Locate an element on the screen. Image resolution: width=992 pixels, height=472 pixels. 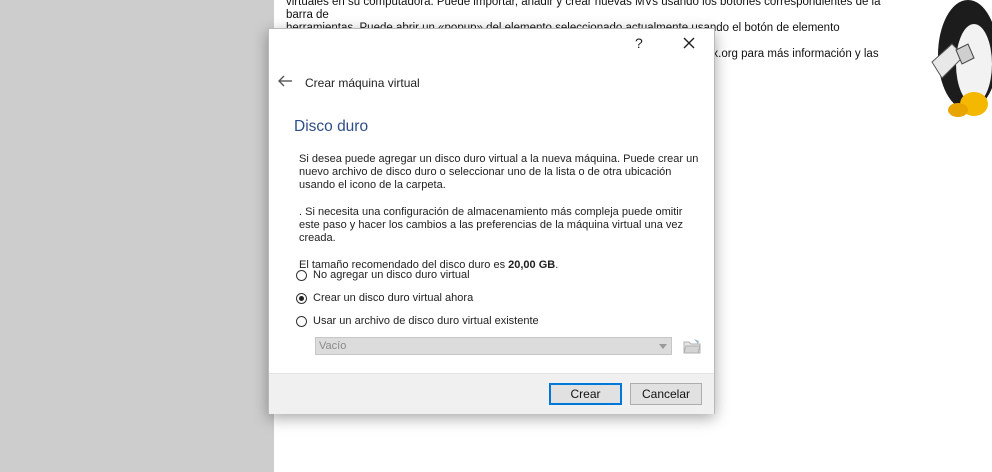
help-button: ? is located at coordinates (639, 43).